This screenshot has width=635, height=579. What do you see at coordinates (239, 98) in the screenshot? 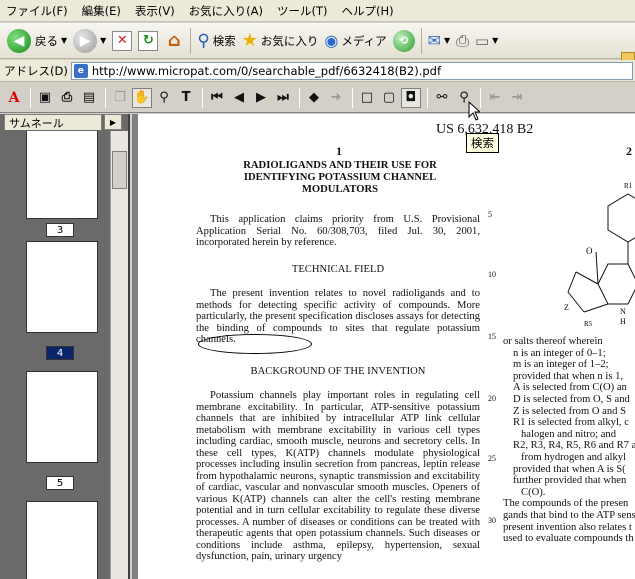
I see `previous-page-icon: ◀` at bounding box center [239, 98].